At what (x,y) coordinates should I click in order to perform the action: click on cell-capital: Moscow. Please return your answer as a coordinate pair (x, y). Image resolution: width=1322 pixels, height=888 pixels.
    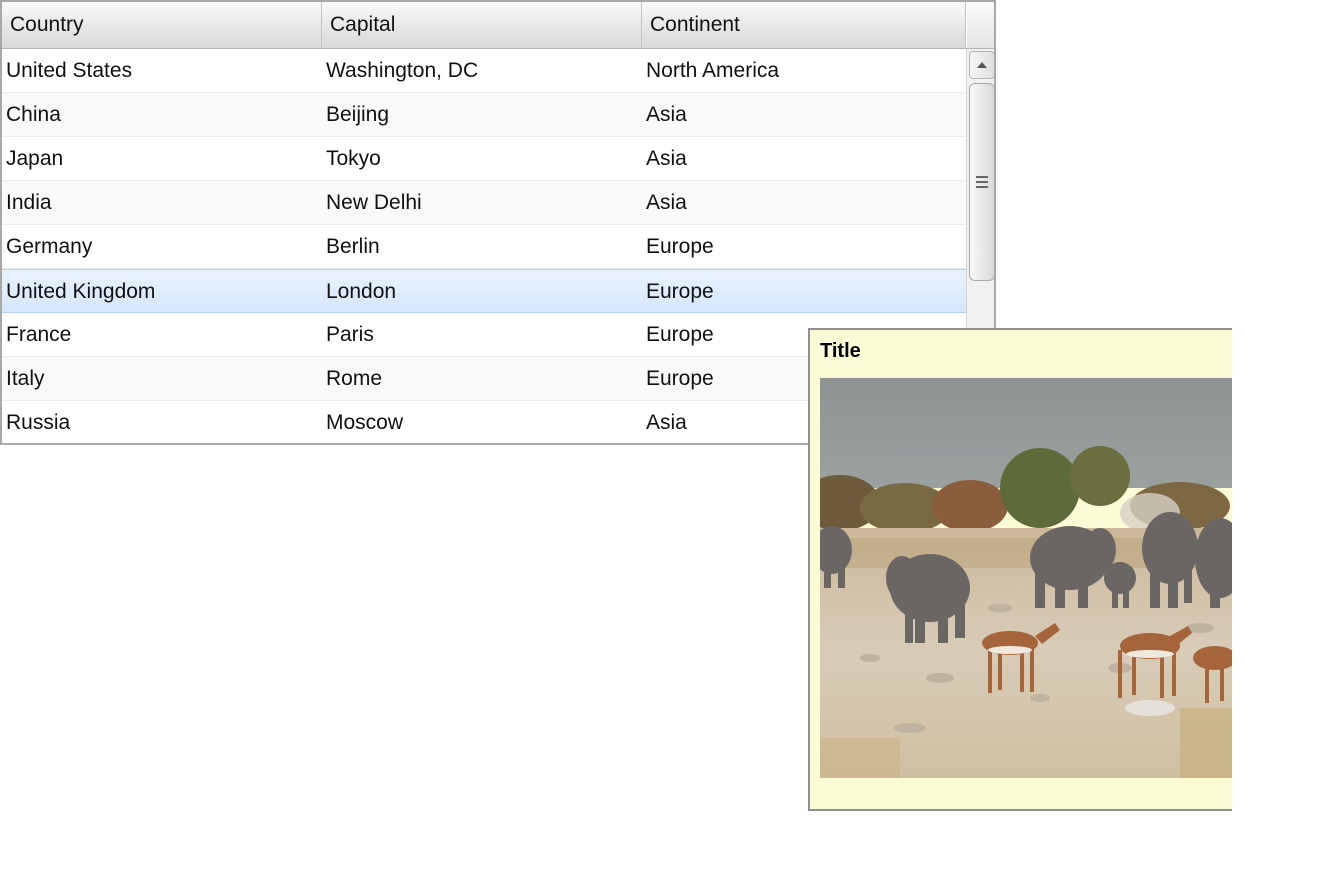
    Looking at the image, I should click on (365, 422).